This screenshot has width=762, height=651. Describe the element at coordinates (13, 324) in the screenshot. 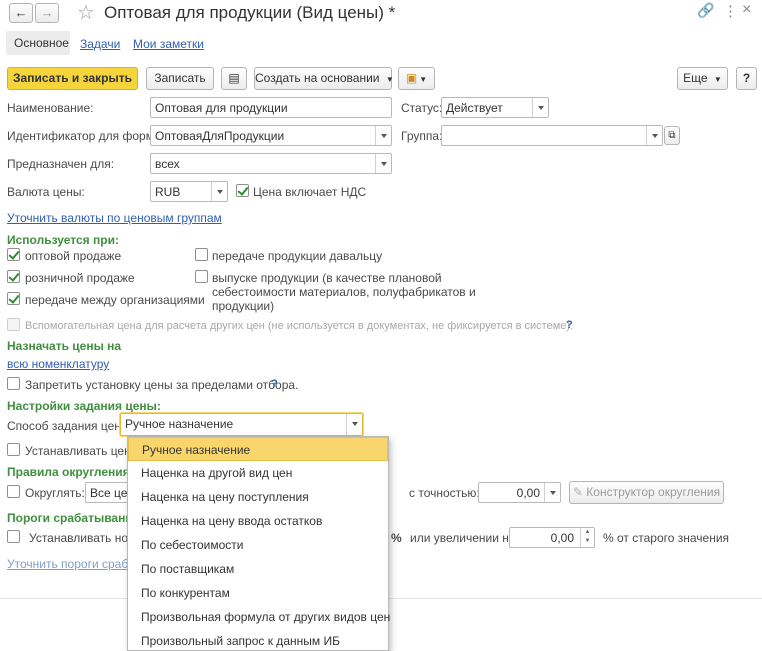

I see `aux-price-checkbox` at that location.